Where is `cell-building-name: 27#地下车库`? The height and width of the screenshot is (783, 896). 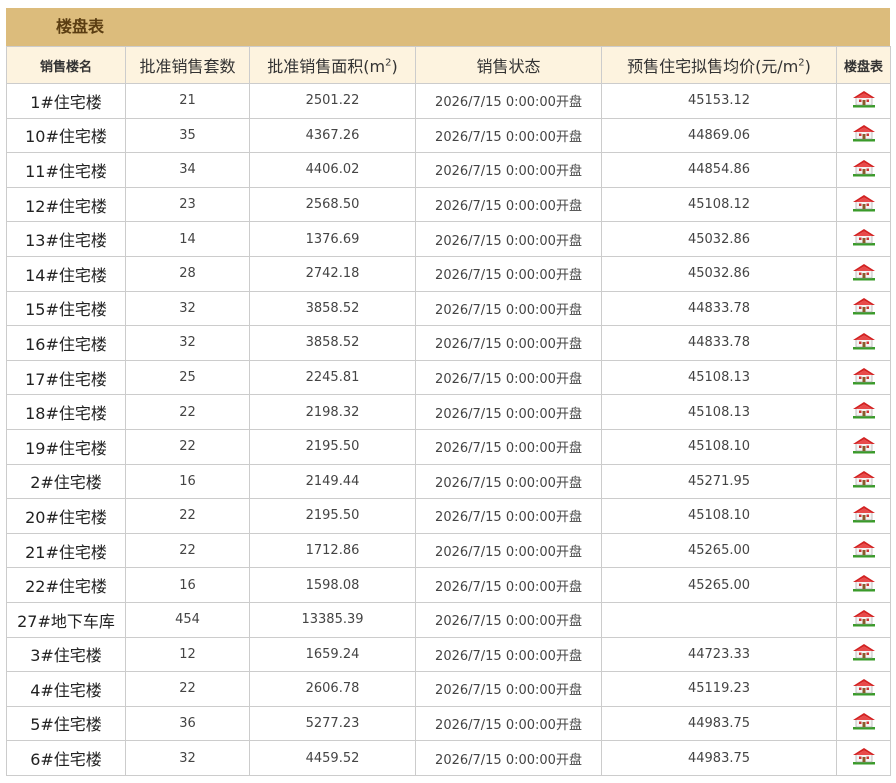 cell-building-name: 27#地下车库 is located at coordinates (66, 619).